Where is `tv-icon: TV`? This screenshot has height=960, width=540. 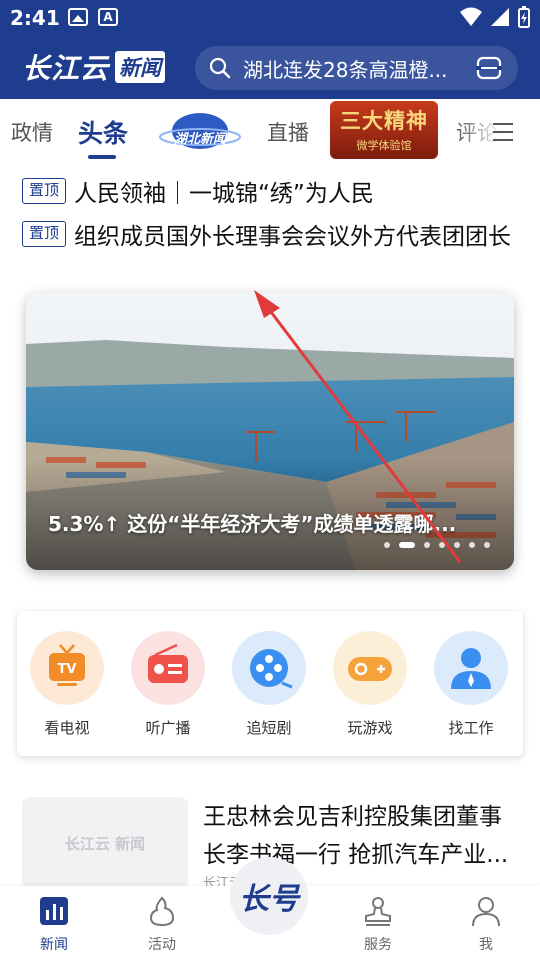 tv-icon: TV is located at coordinates (67, 665).